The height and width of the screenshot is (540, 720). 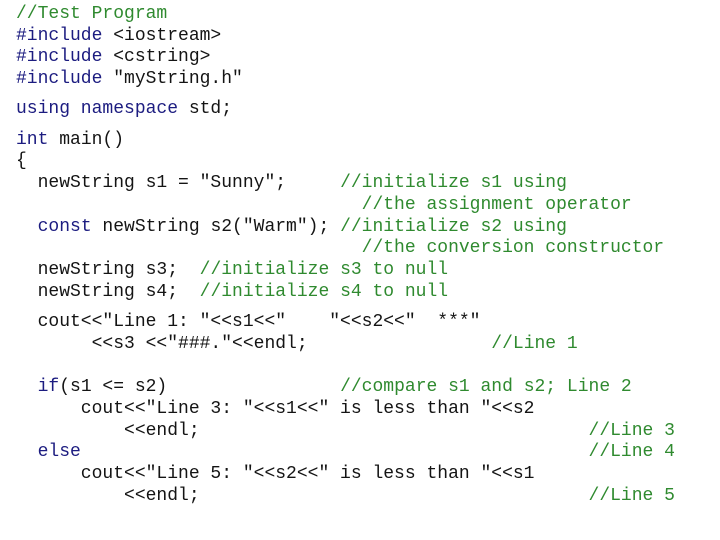 What do you see at coordinates (496, 205) in the screenshot?
I see `code-comment: //the assignment operator` at bounding box center [496, 205].